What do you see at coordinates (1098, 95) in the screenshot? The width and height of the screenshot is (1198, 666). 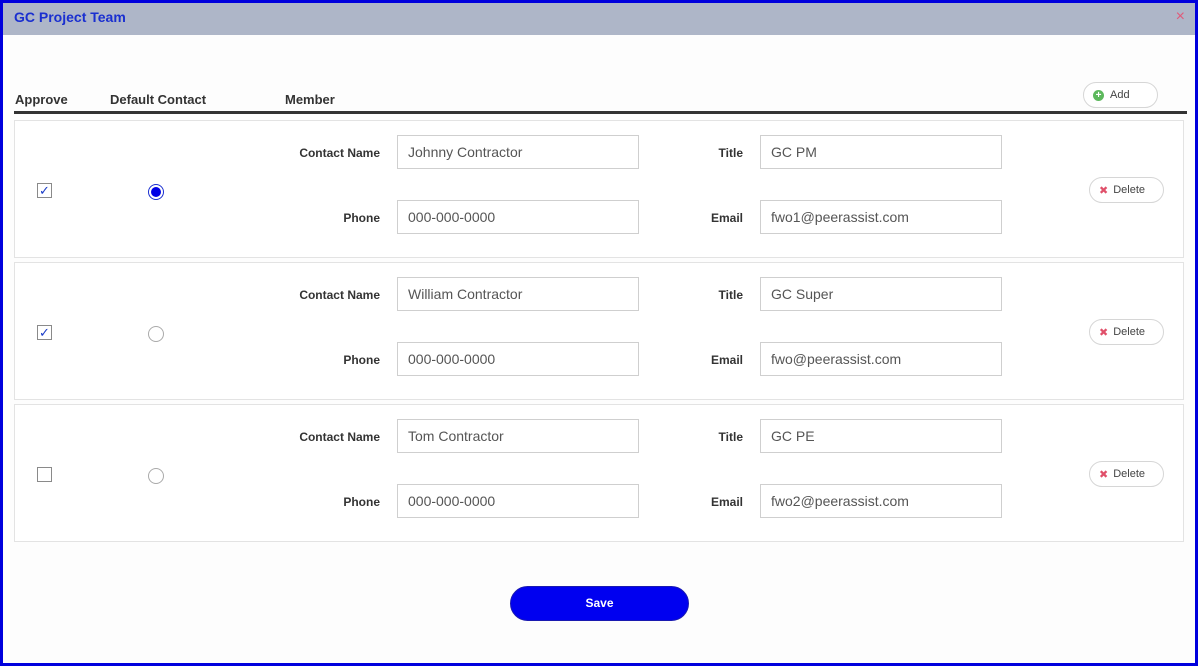 I see `plus-circle-icon: +` at bounding box center [1098, 95].